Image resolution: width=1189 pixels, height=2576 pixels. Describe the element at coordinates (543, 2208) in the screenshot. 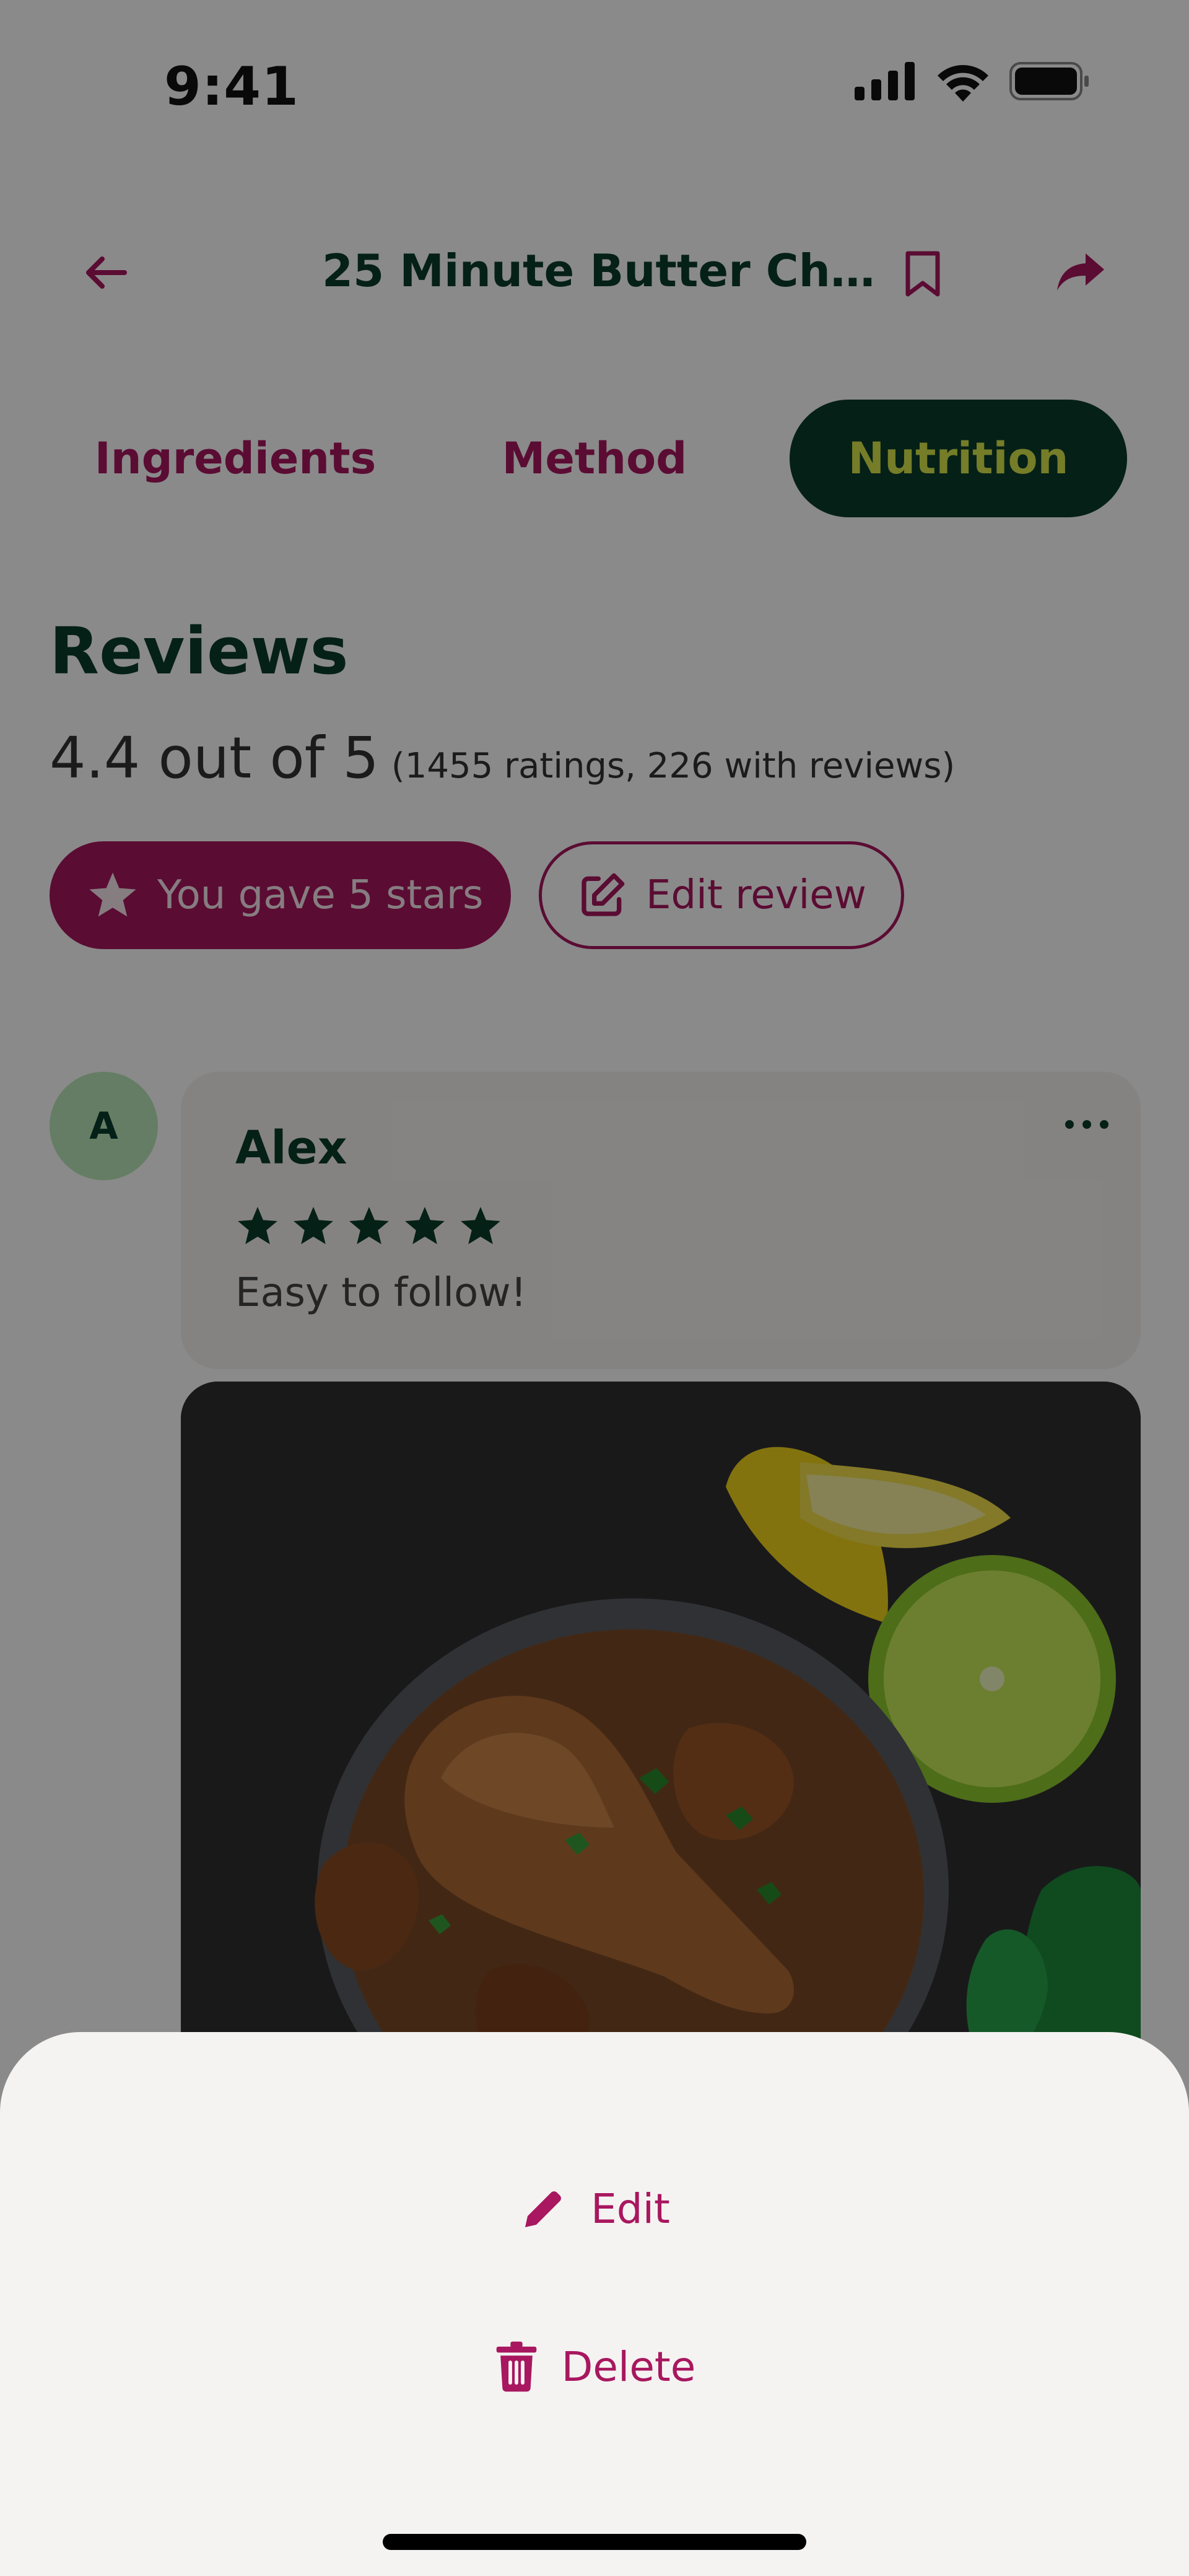

I see `pencil-icon` at that location.